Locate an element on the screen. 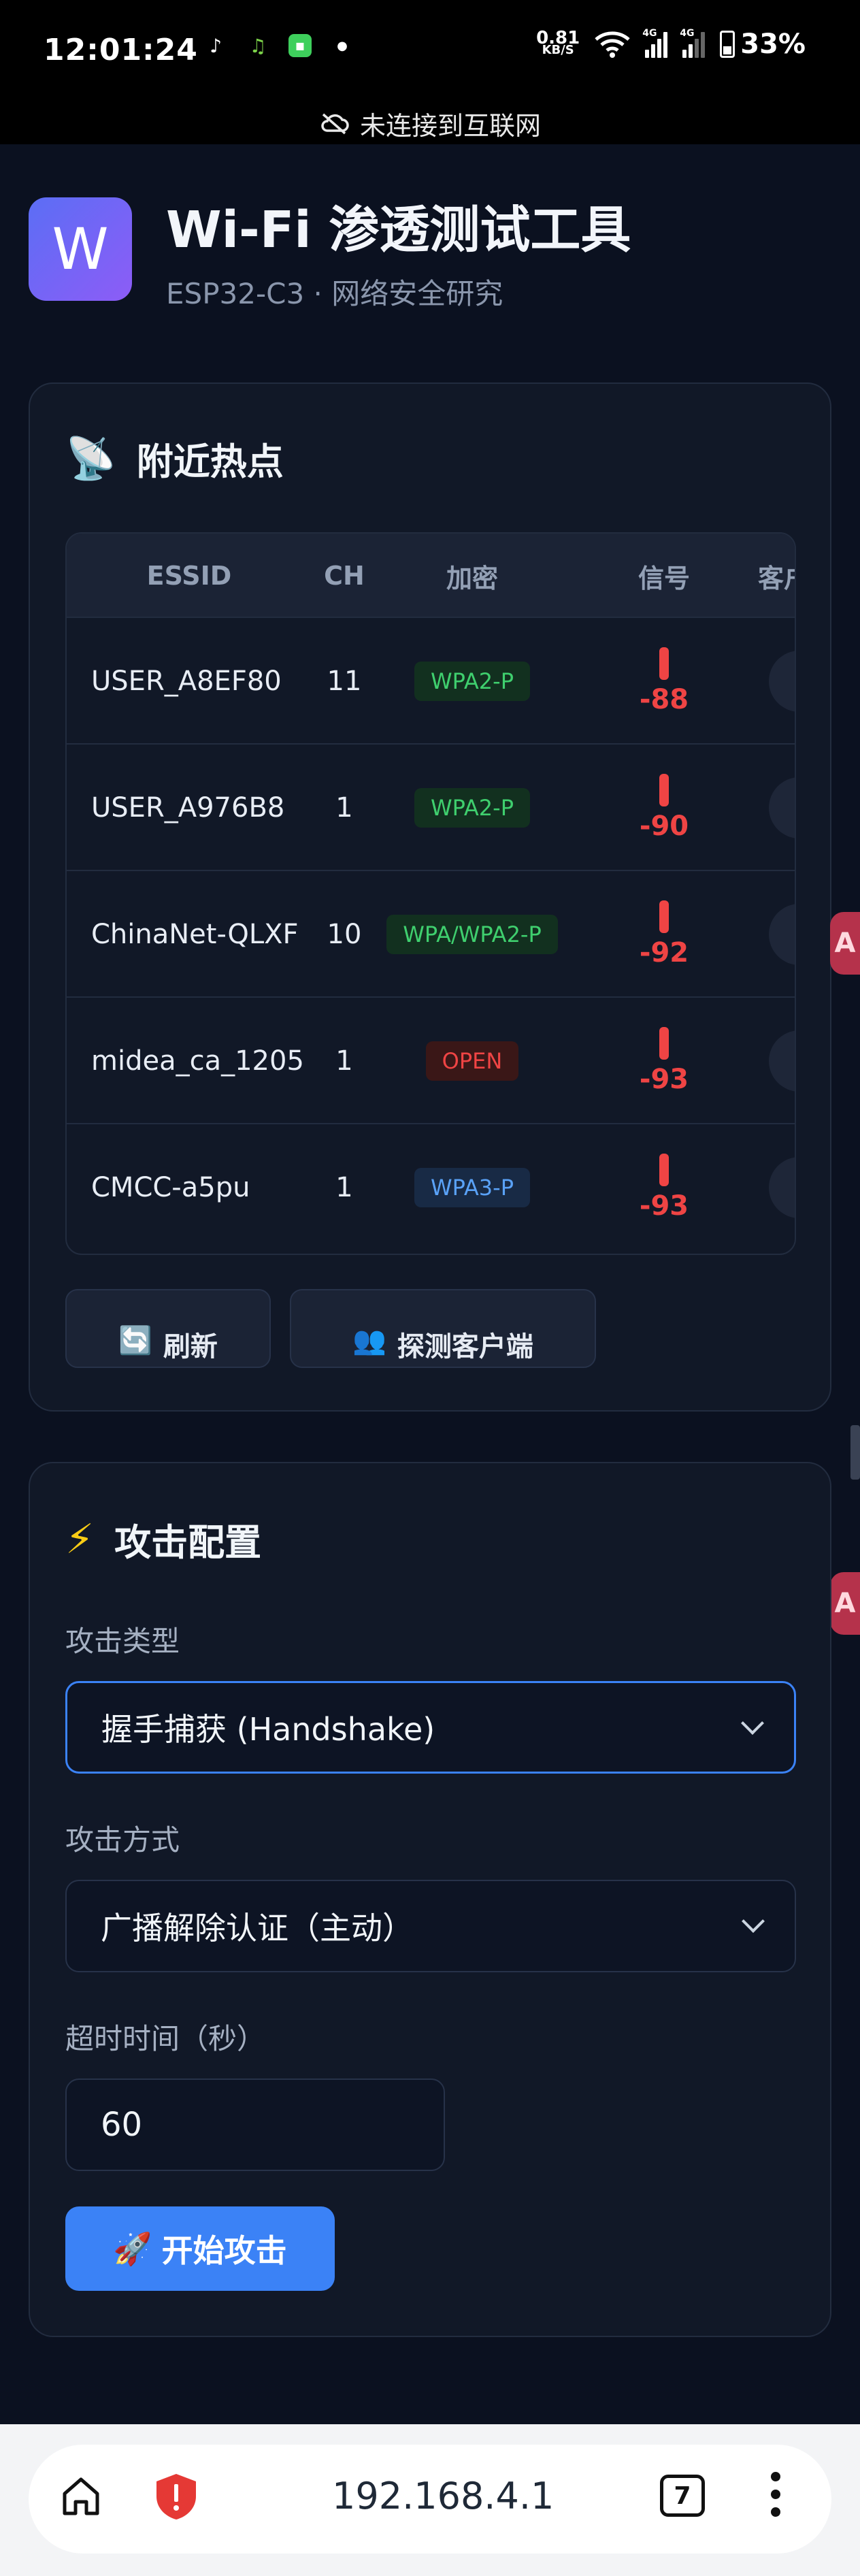  essid-cell: midea_ca_1205 is located at coordinates (197, 1061).